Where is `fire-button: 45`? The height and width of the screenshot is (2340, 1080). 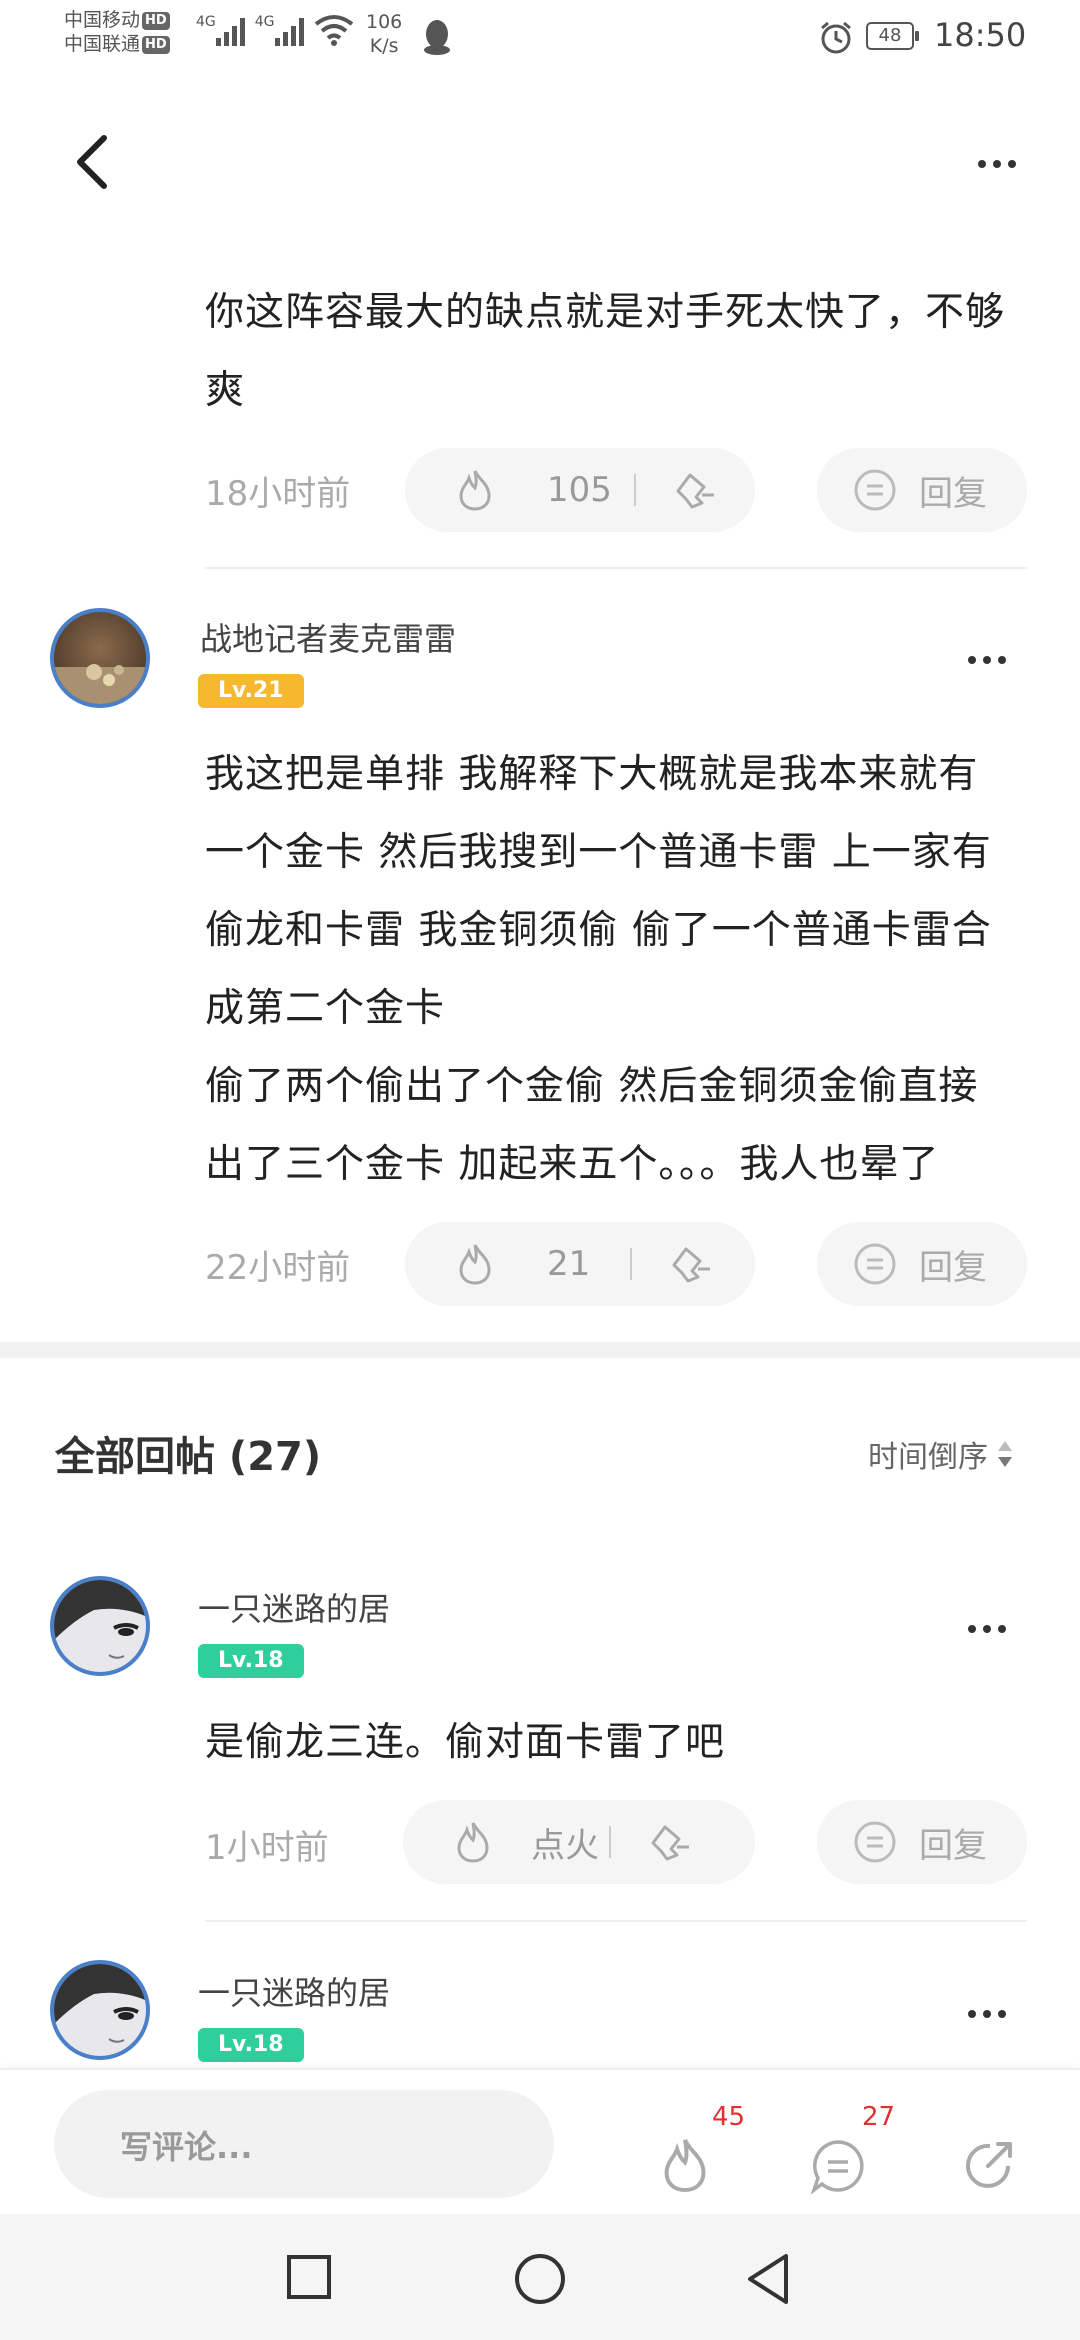
fire-button: 45 is located at coordinates (702, 2146).